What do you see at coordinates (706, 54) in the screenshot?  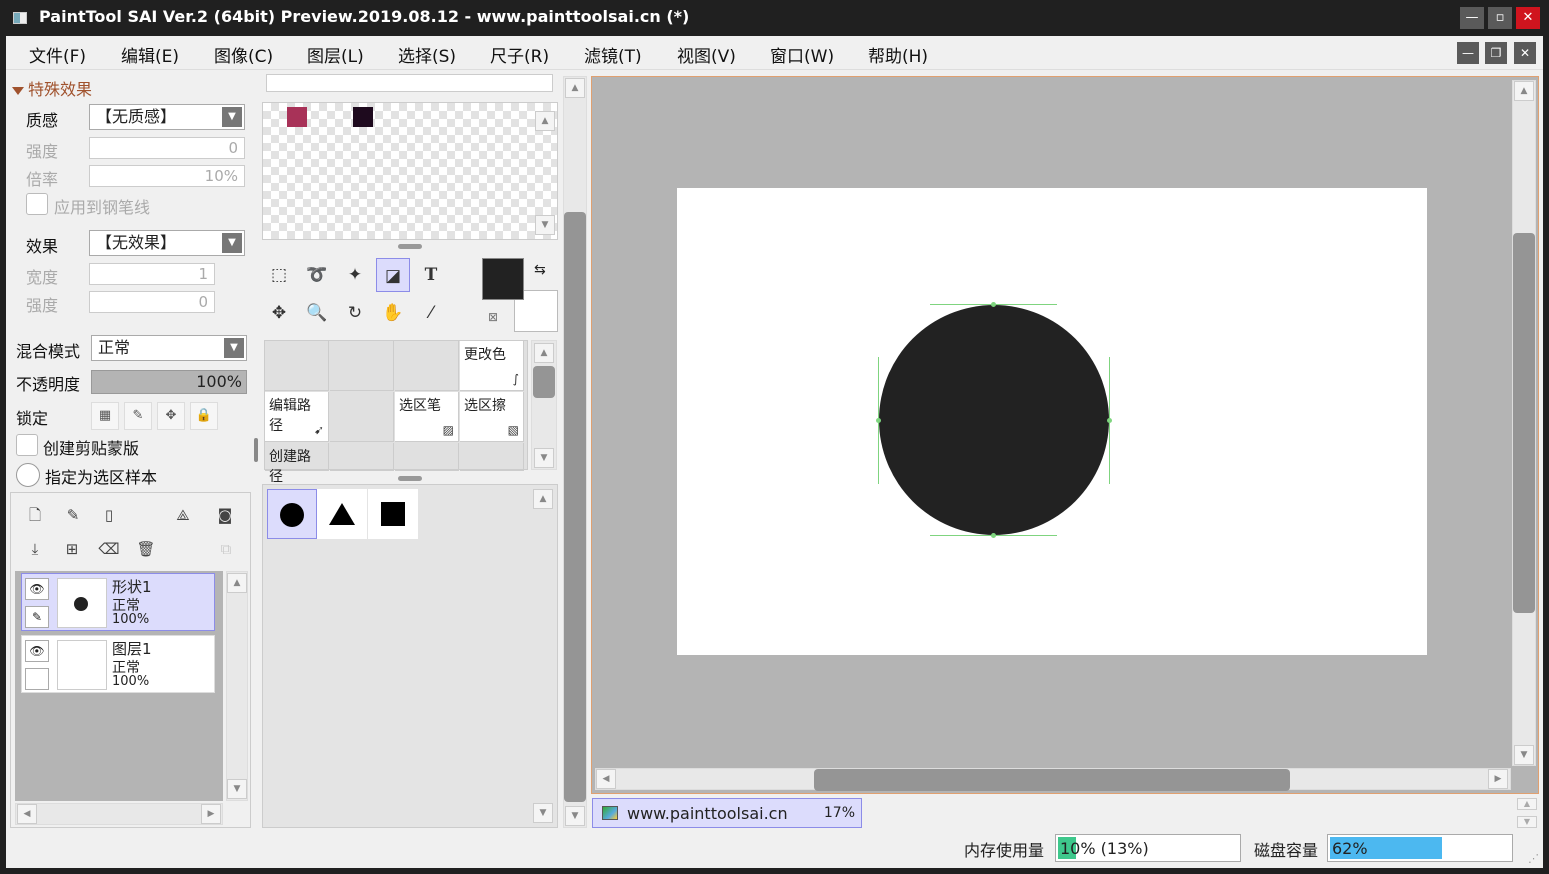 I see `menu-view: 视图(V)` at bounding box center [706, 54].